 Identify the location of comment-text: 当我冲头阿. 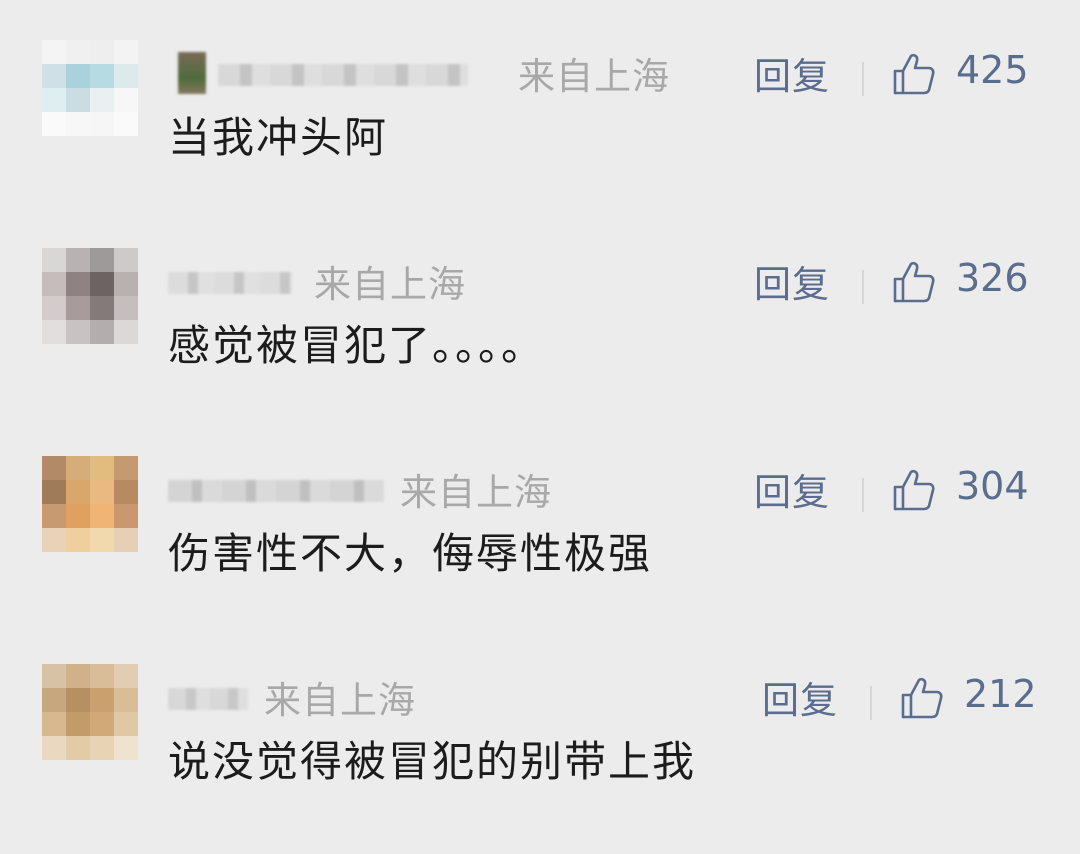
(278, 137).